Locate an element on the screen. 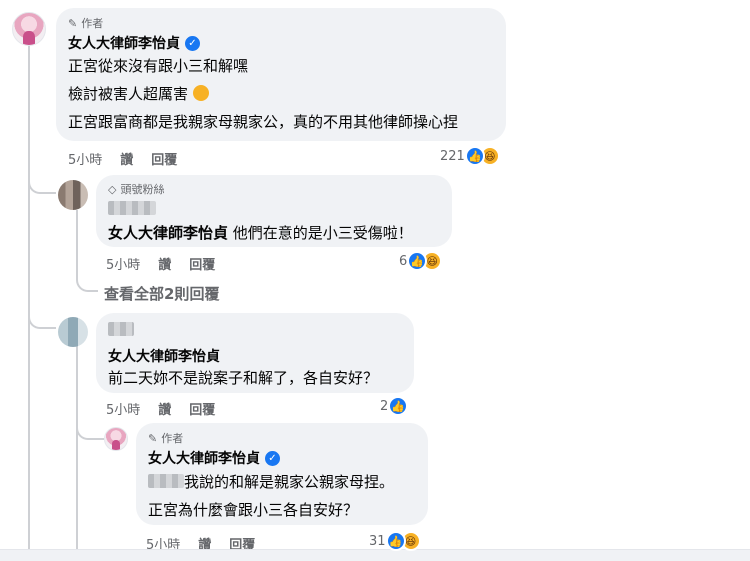 This screenshot has width=750, height=561. comment-text-span: 檢討被害人超厲害 is located at coordinates (128, 94).